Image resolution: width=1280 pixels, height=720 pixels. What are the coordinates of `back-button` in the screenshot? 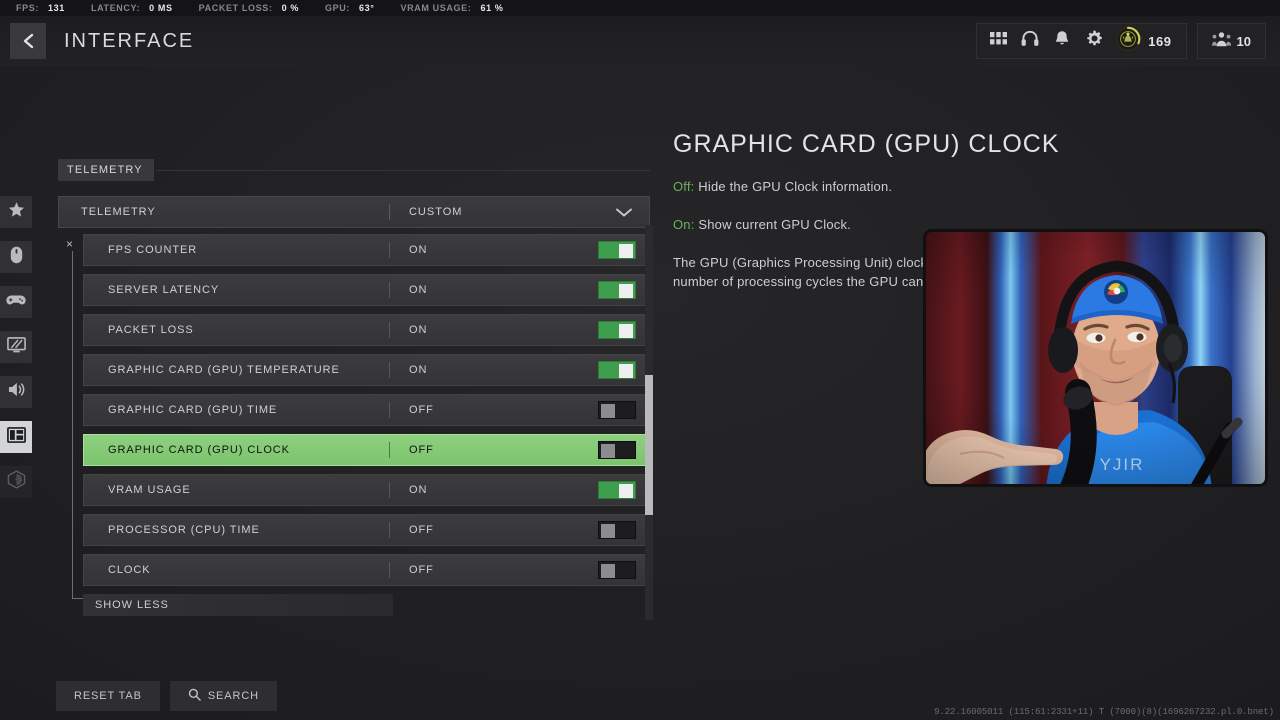 It's located at (28, 41).